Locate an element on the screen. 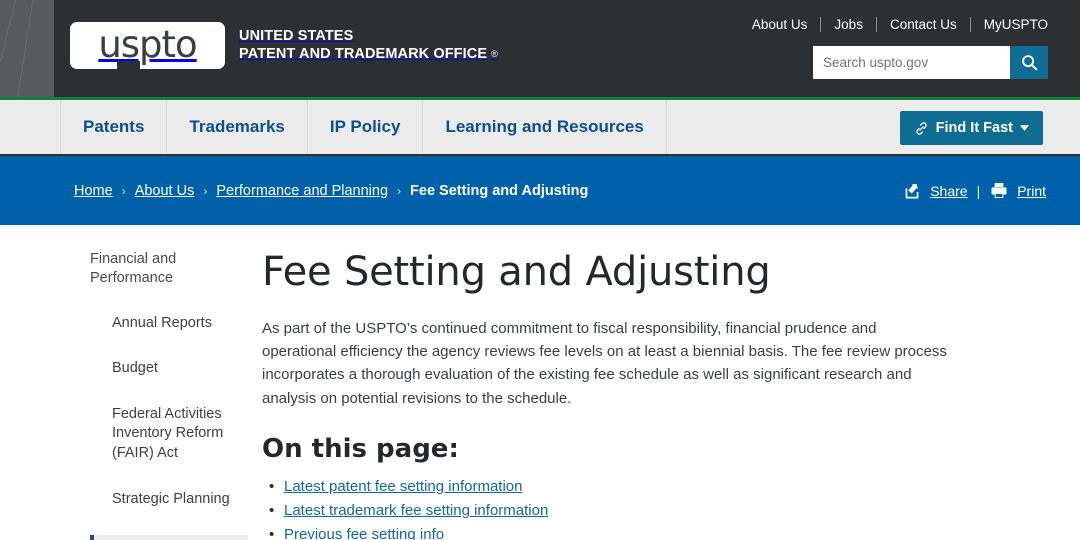 Image resolution: width=1080 pixels, height=540 pixels. sidebar-item-strategic-planning: Strategic Planning is located at coordinates (169, 500).